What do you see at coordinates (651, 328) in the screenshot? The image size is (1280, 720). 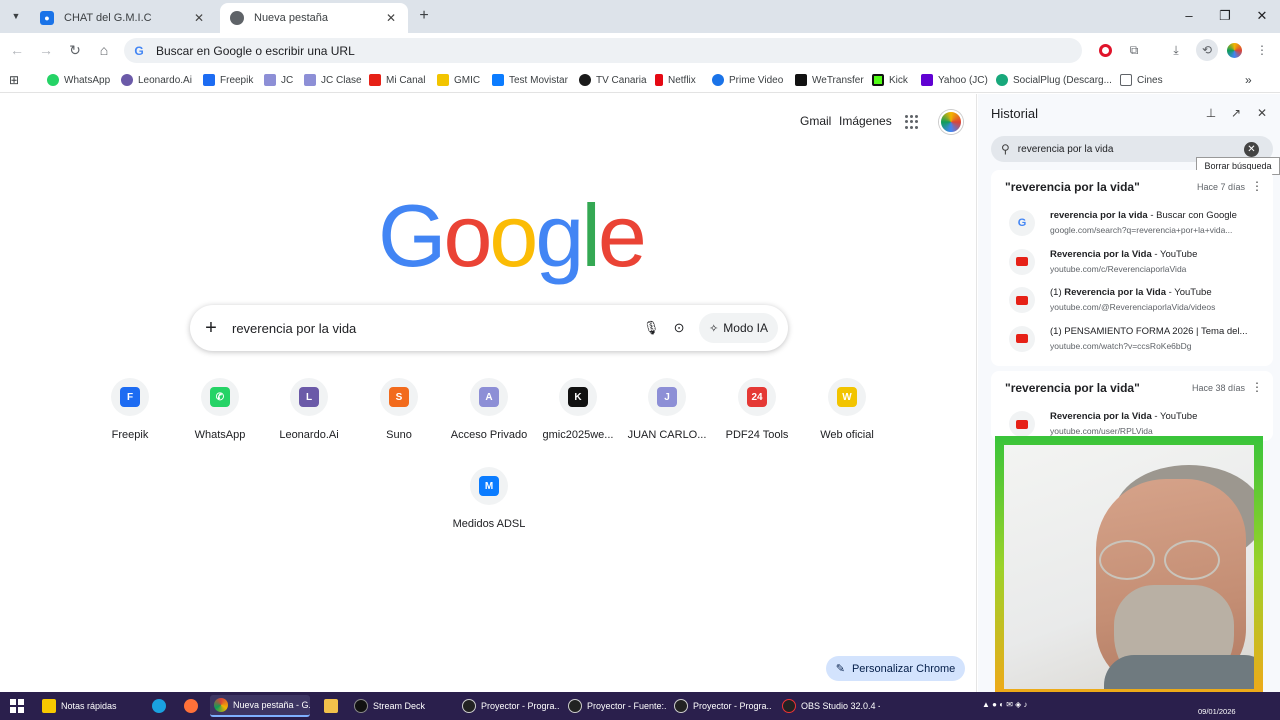 I see `voice-search-icon: 🎙` at bounding box center [651, 328].